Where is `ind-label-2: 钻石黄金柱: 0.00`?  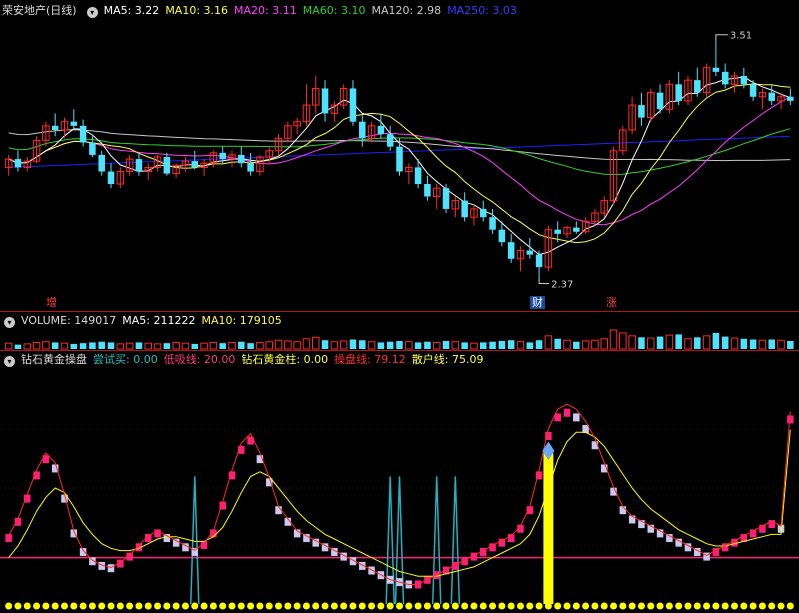 ind-label-2: 钻石黄金柱: 0.00 is located at coordinates (285, 359).